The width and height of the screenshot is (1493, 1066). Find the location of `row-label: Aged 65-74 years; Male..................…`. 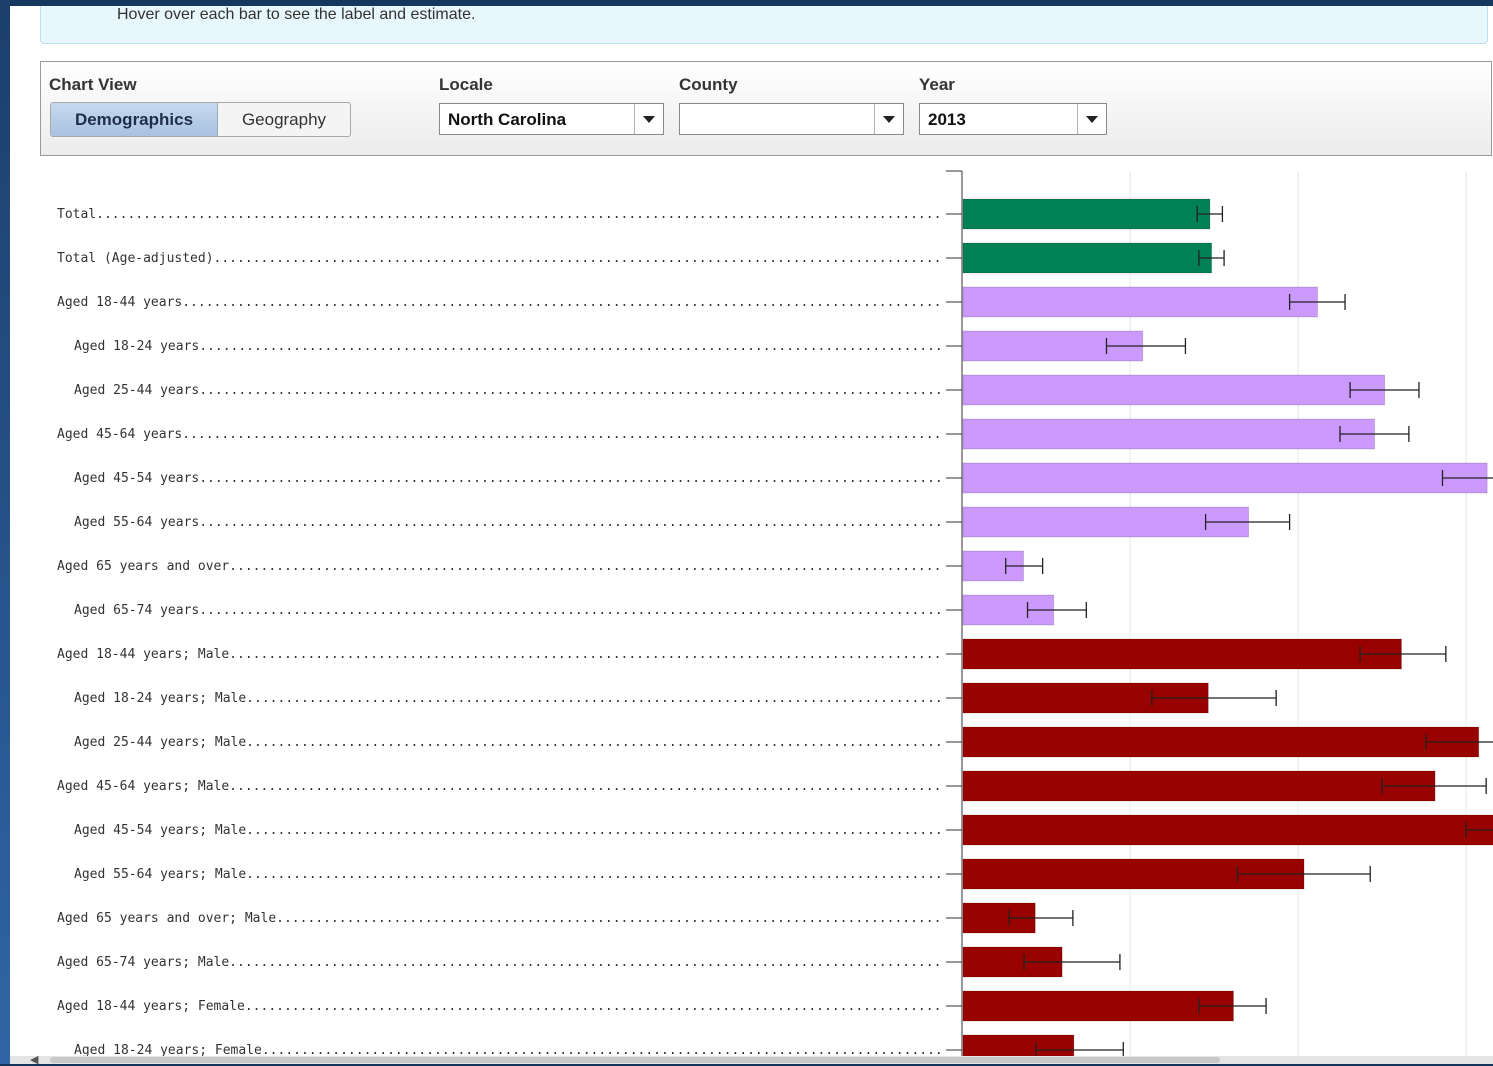

row-label: Aged 65-74 years; Male..................… is located at coordinates (499, 962).